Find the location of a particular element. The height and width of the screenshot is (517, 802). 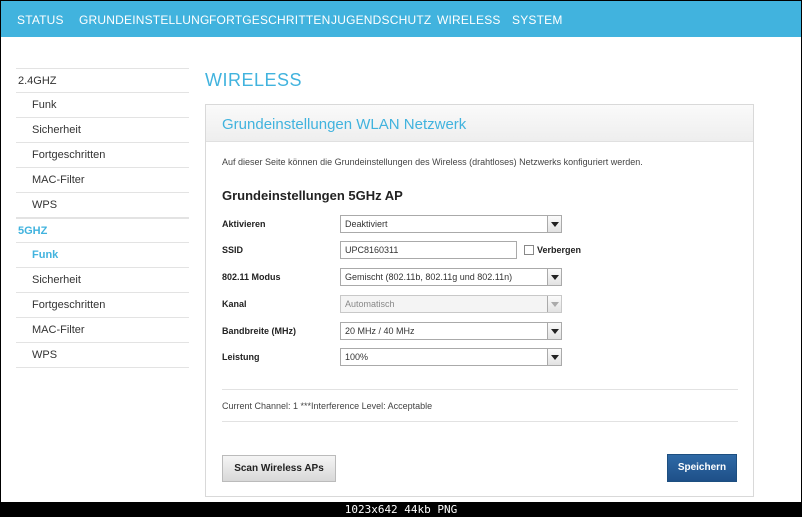

scan-wireless-aps-button: Scan Wireless APs is located at coordinates (279, 468).